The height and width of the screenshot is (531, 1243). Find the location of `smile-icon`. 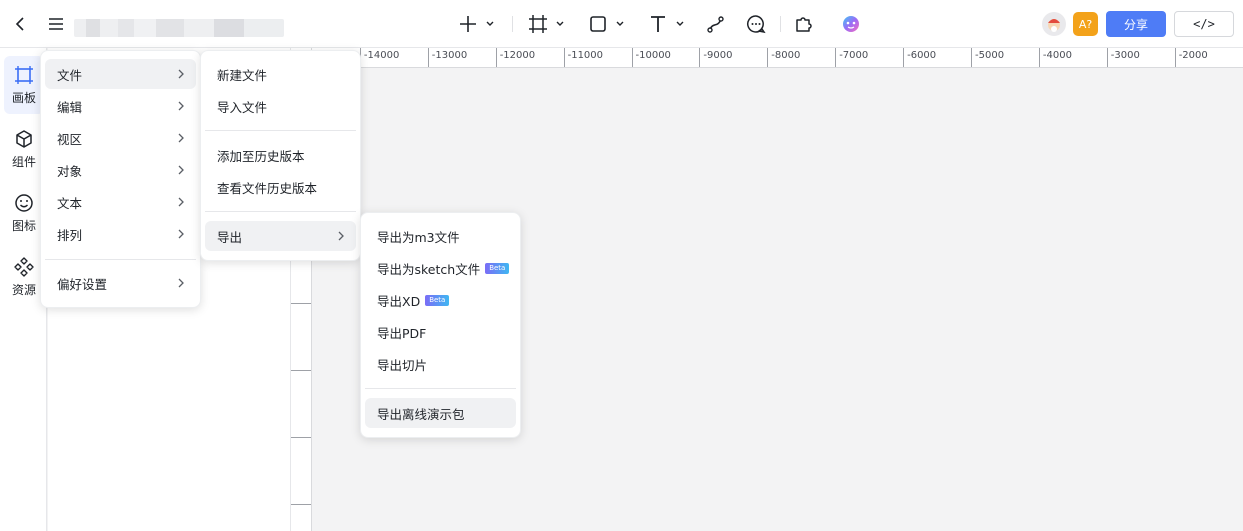

smile-icon is located at coordinates (24, 202).